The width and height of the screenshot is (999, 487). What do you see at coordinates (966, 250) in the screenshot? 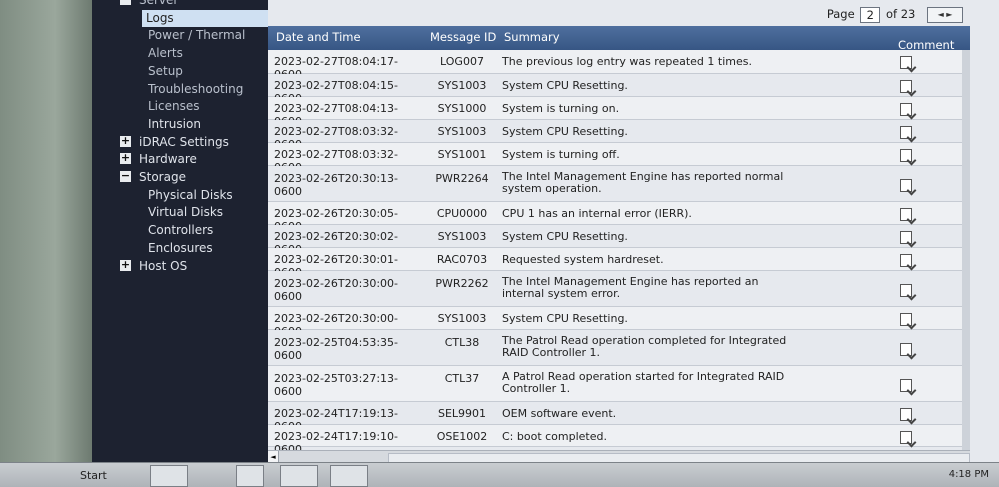
I see `vertical-scrollbar` at bounding box center [966, 250].